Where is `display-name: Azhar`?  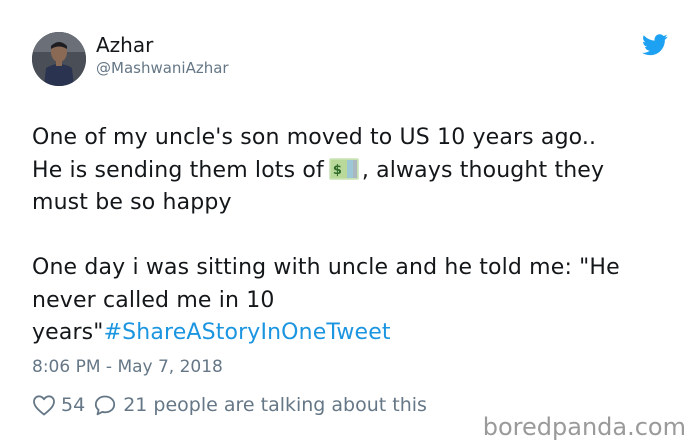 display-name: Azhar is located at coordinates (124, 45).